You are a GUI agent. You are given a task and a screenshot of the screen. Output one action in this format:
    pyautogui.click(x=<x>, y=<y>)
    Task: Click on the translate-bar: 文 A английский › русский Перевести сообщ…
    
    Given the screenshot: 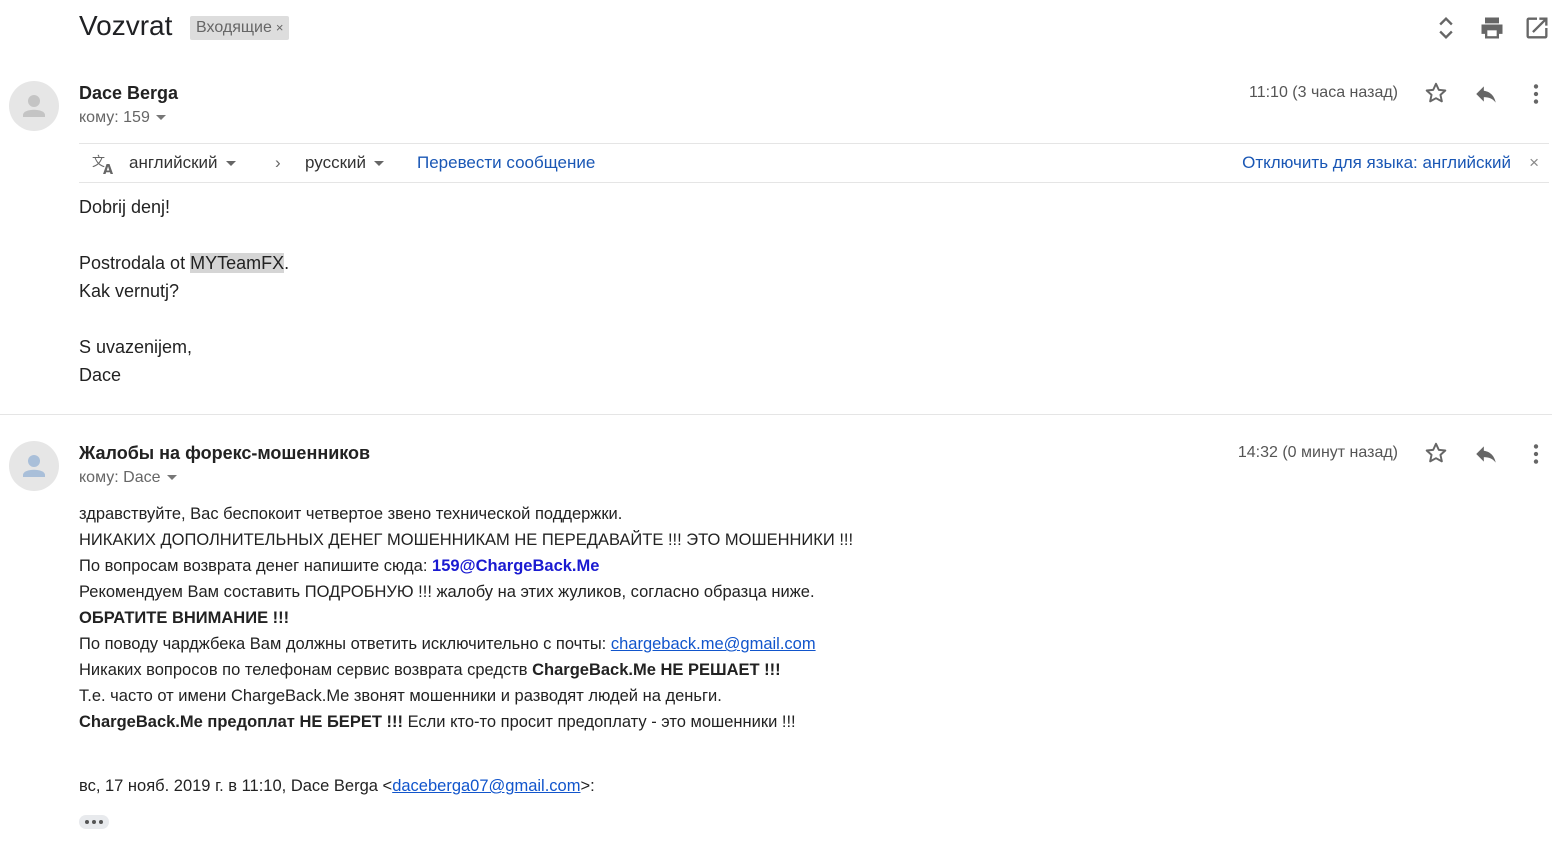 What is the action you would take?
    pyautogui.click(x=814, y=163)
    